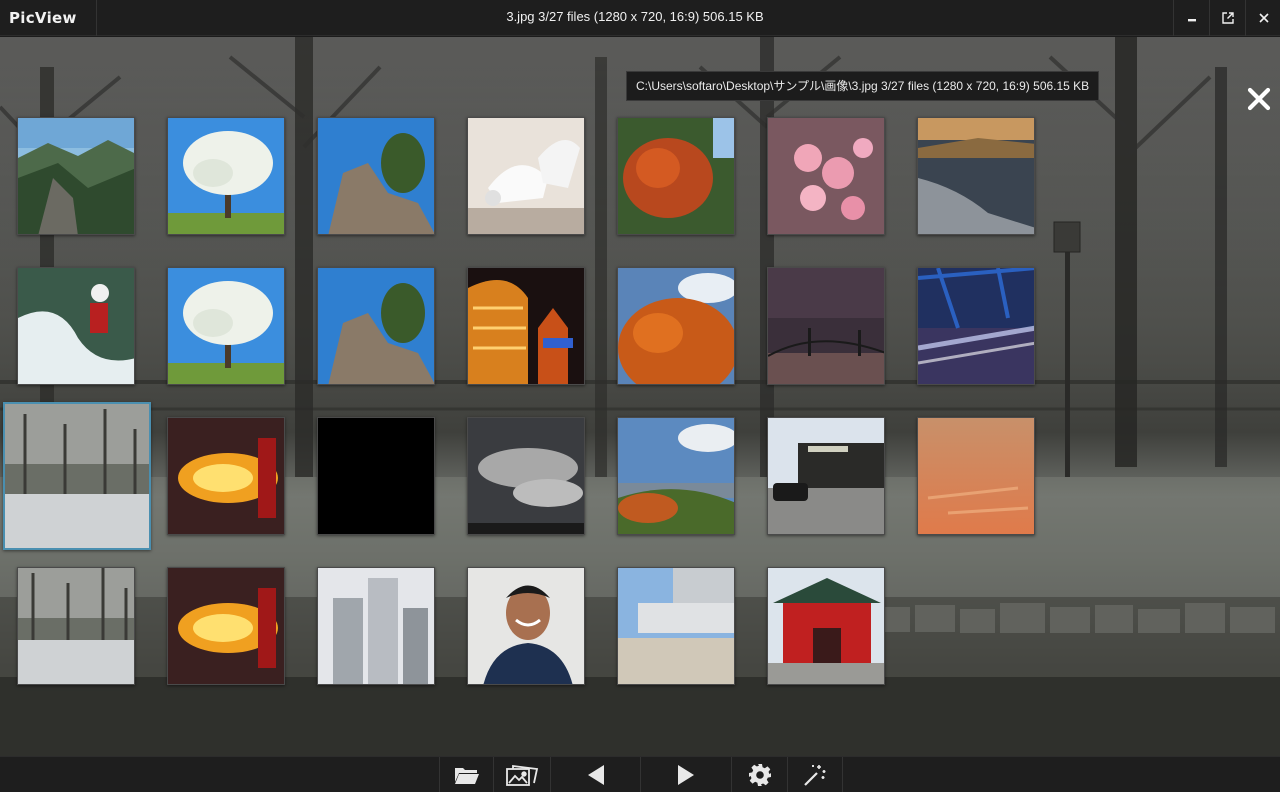 The width and height of the screenshot is (1280, 792). I want to click on magic-wand-icon, so click(815, 775).